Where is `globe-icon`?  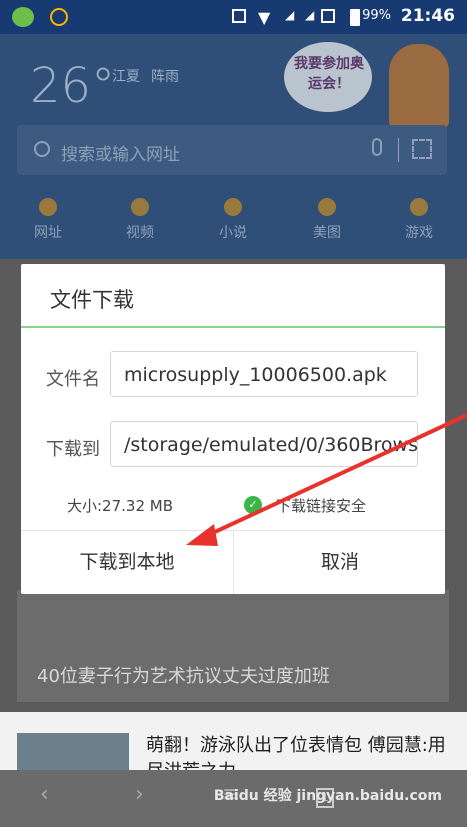 globe-icon is located at coordinates (48, 207).